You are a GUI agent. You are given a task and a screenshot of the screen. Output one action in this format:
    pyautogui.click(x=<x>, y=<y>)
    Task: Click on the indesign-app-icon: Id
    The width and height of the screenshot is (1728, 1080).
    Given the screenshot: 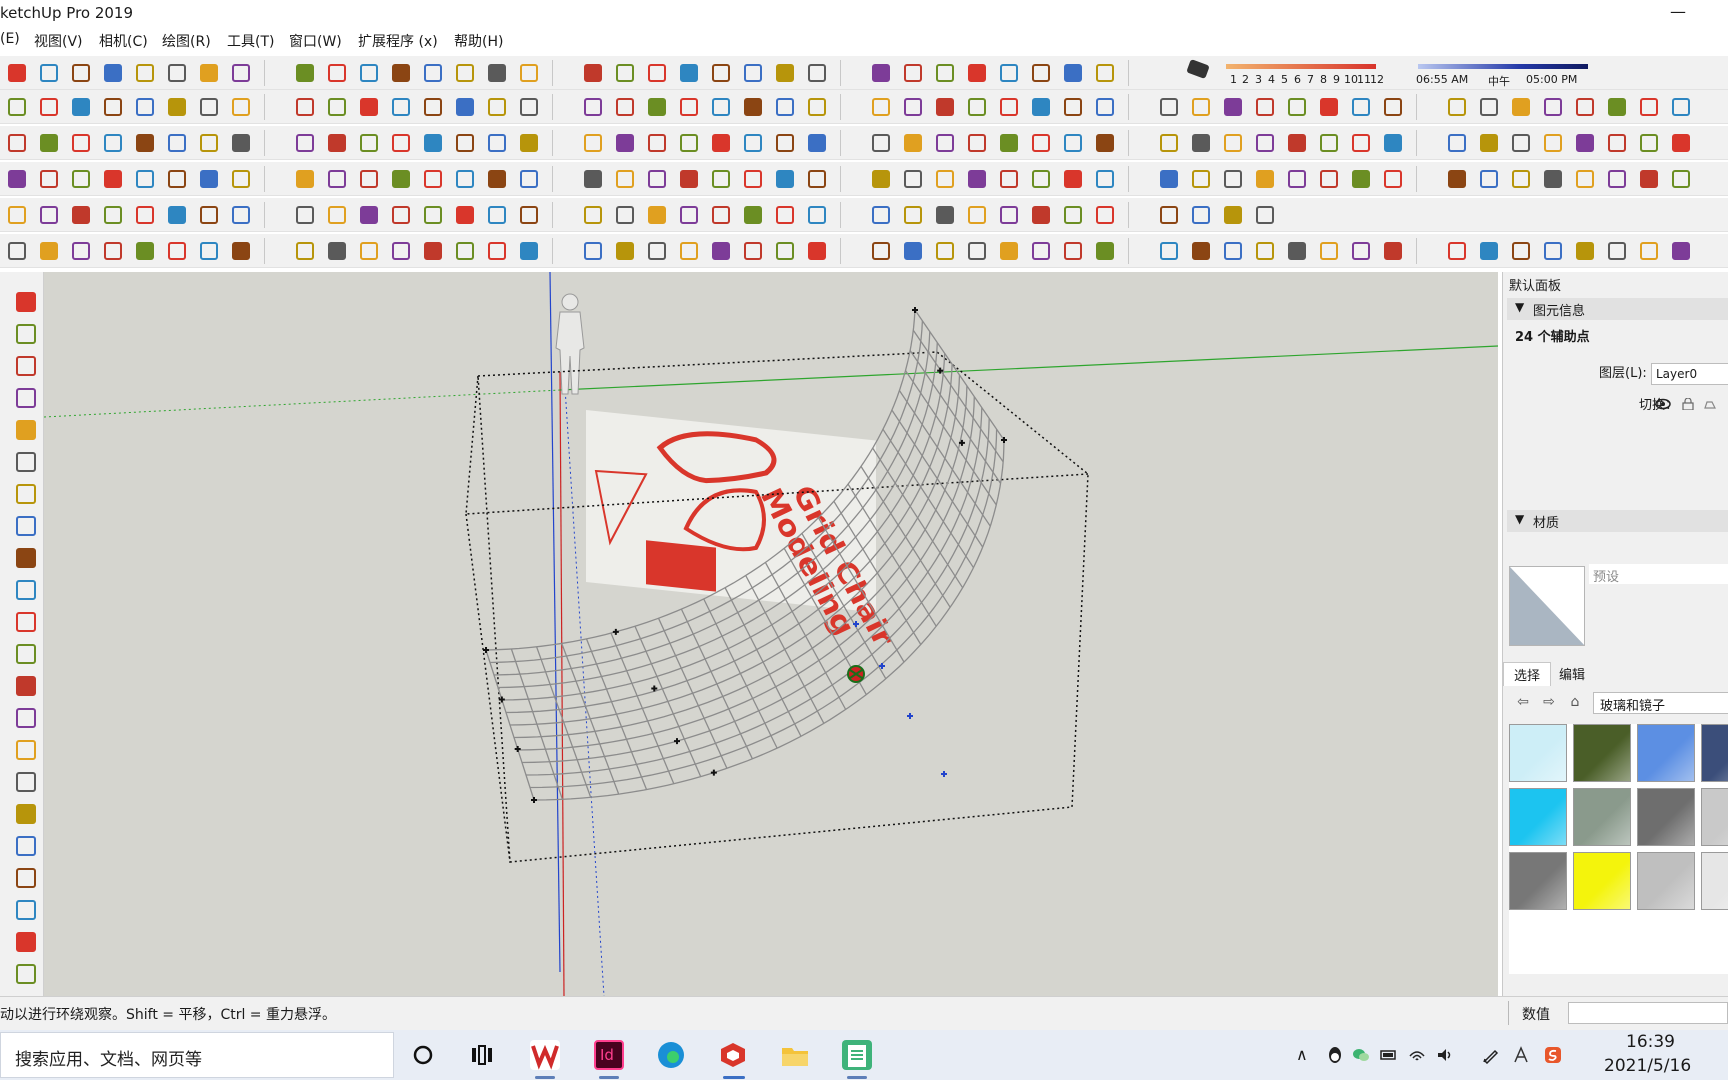 What is the action you would take?
    pyautogui.click(x=609, y=1055)
    